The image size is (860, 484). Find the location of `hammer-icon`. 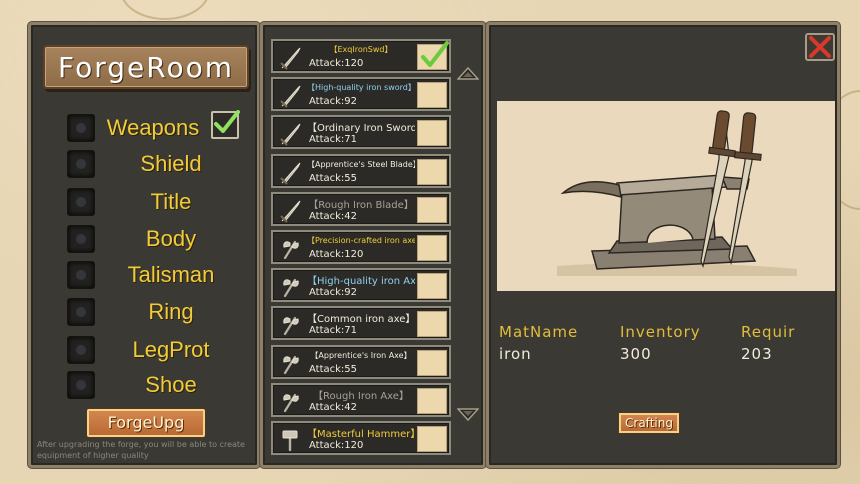

hammer-icon is located at coordinates (290, 441).